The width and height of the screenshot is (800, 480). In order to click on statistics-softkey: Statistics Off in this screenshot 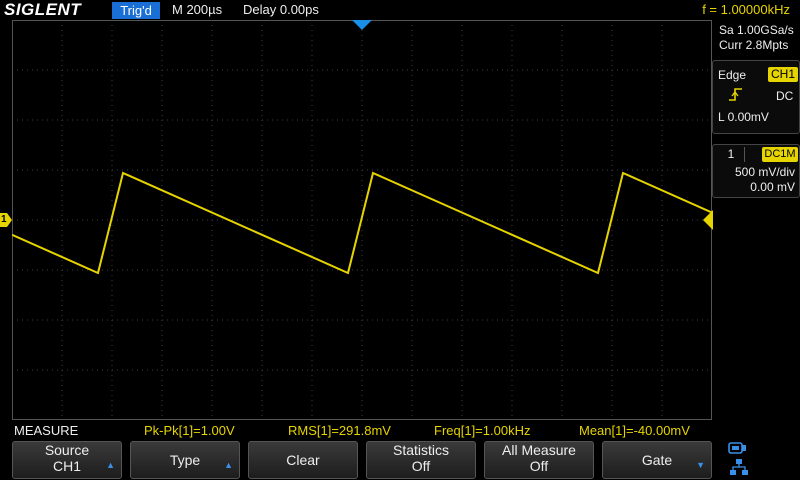, I will do `click(421, 460)`.